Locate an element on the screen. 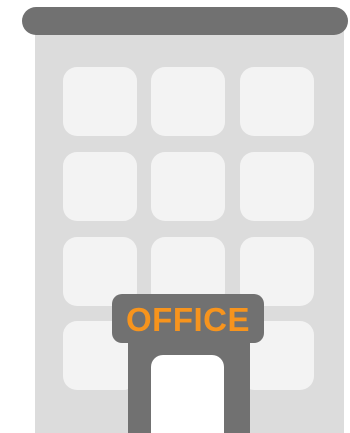  door-opening is located at coordinates (187, 394).